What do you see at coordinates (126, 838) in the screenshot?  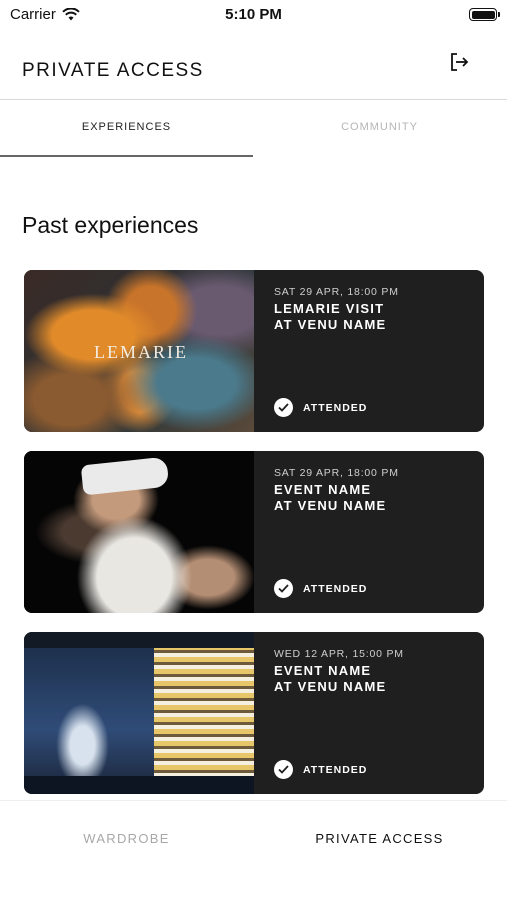 I see `nav-wardrobe: WARDROBE` at bounding box center [126, 838].